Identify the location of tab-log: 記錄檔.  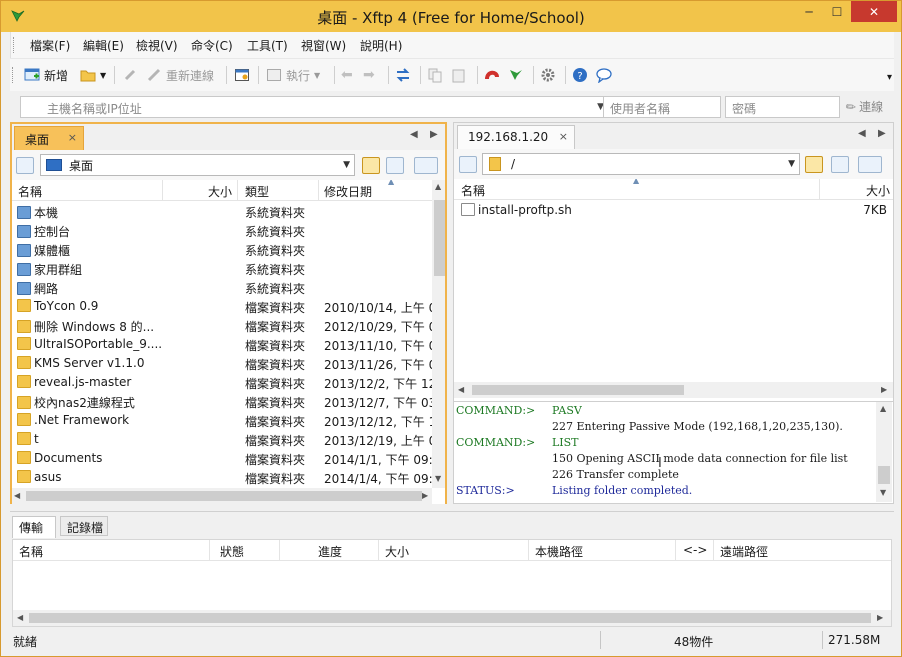
(84, 526).